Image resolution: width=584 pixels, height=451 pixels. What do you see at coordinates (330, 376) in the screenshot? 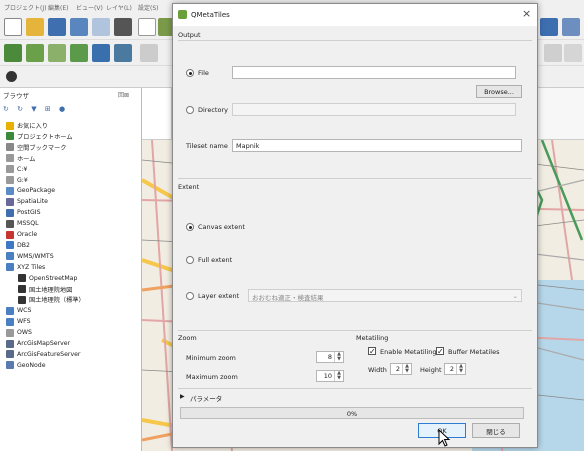
I see `max-zoom-spinbox: 10 ▲ ▼` at bounding box center [330, 376].